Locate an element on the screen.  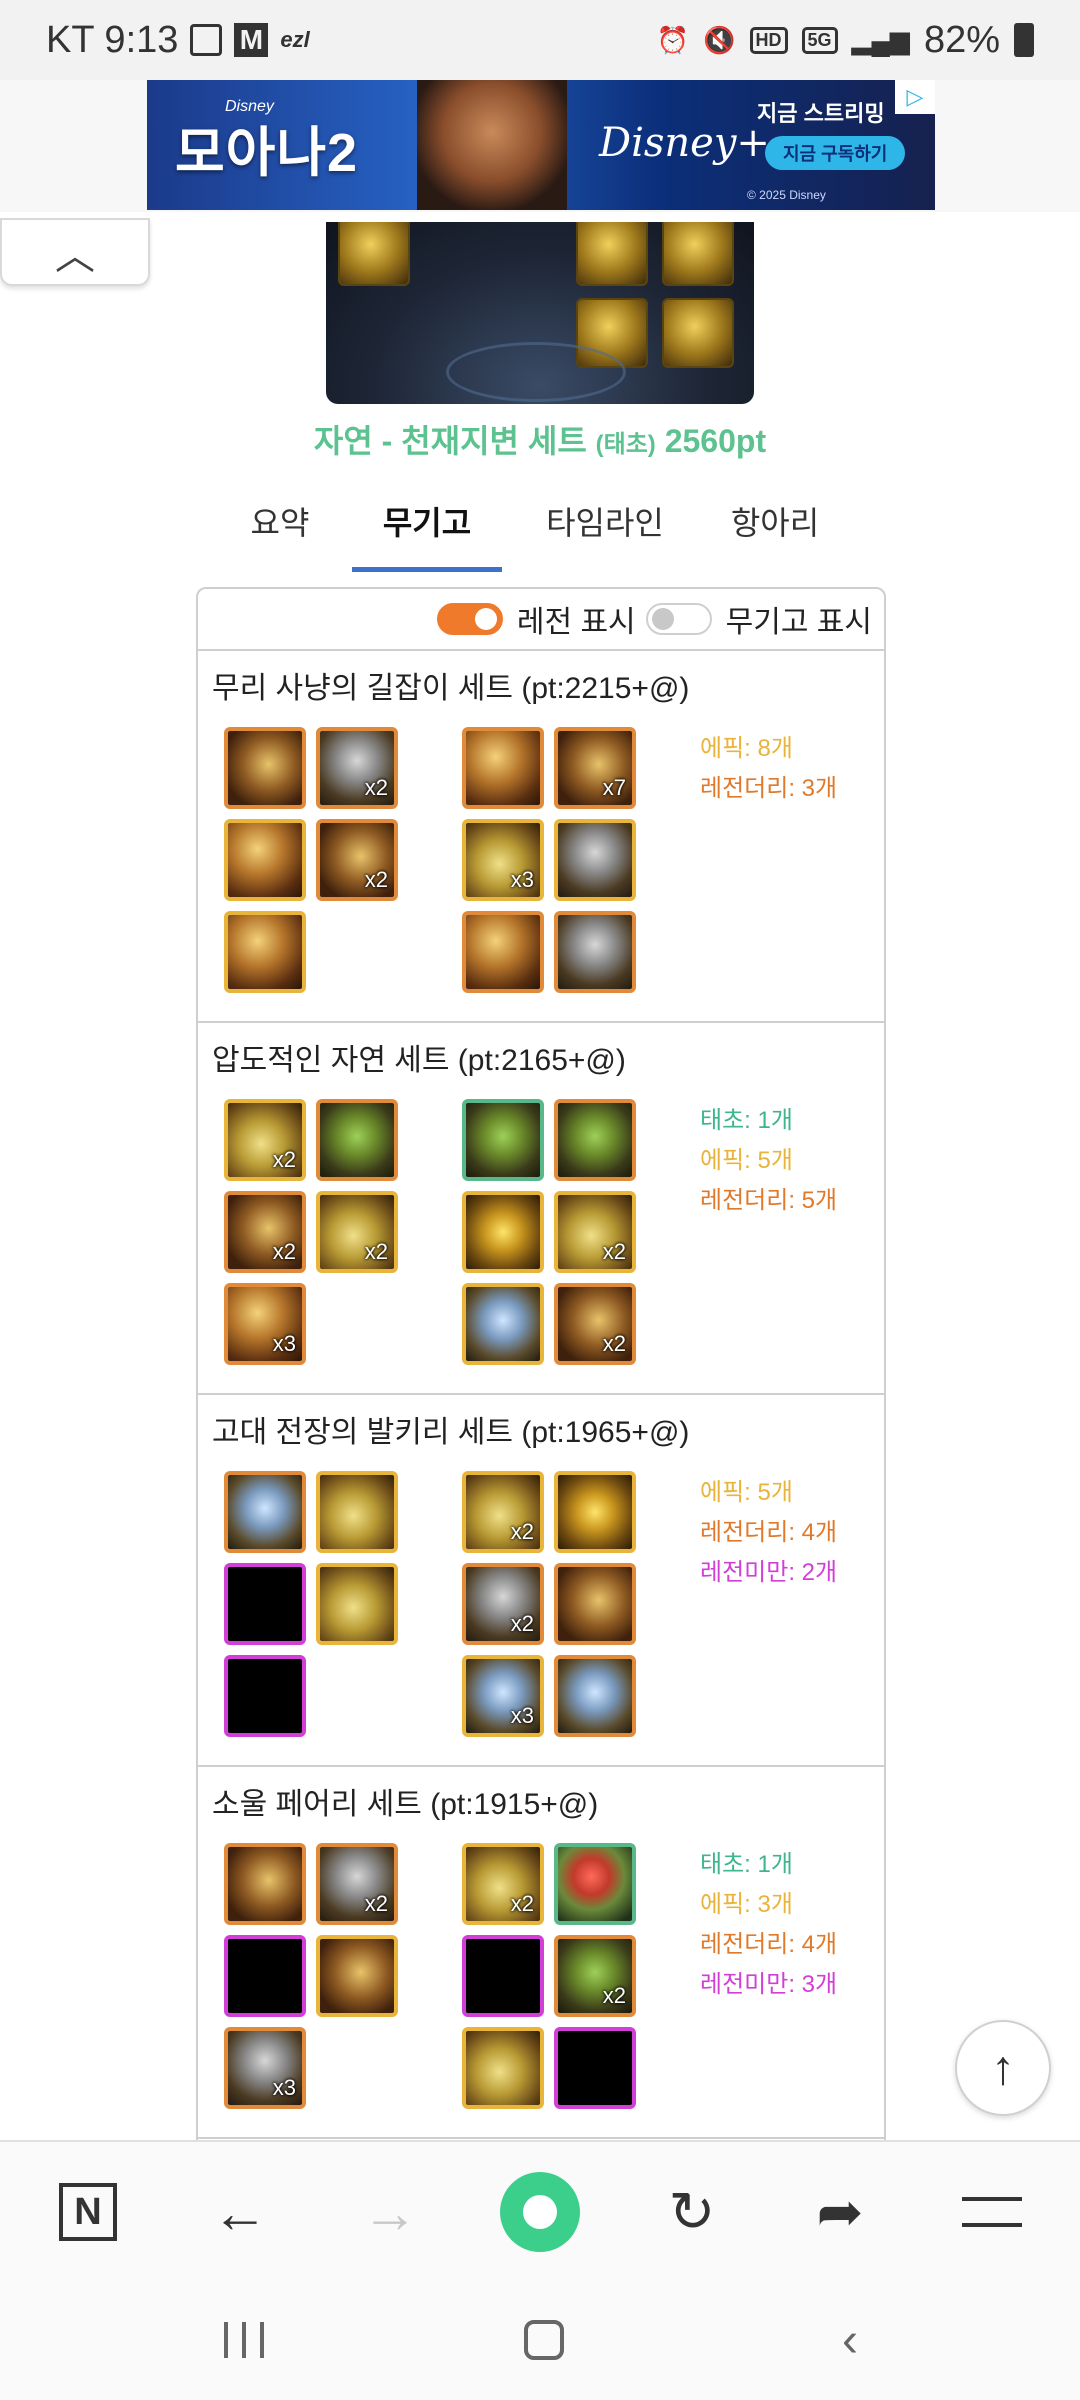
tab-bar: 요약 무기고 타임라인 항아리 is located at coordinates (540, 535).